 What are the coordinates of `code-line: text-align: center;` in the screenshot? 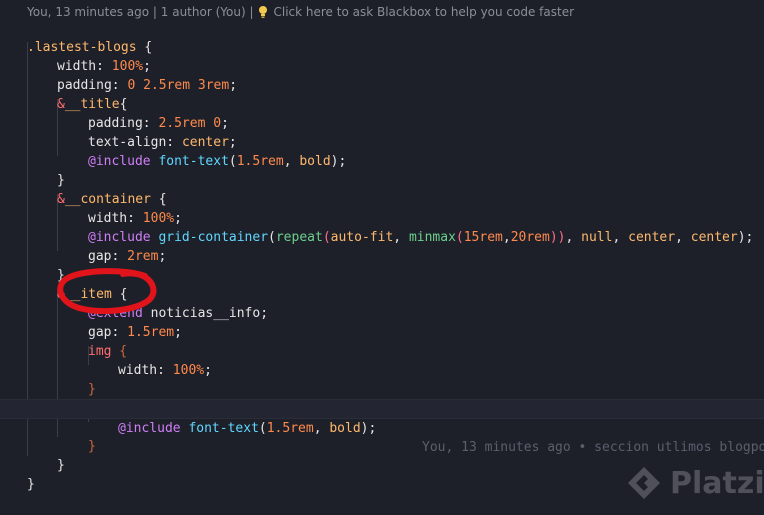 It's located at (382, 132).